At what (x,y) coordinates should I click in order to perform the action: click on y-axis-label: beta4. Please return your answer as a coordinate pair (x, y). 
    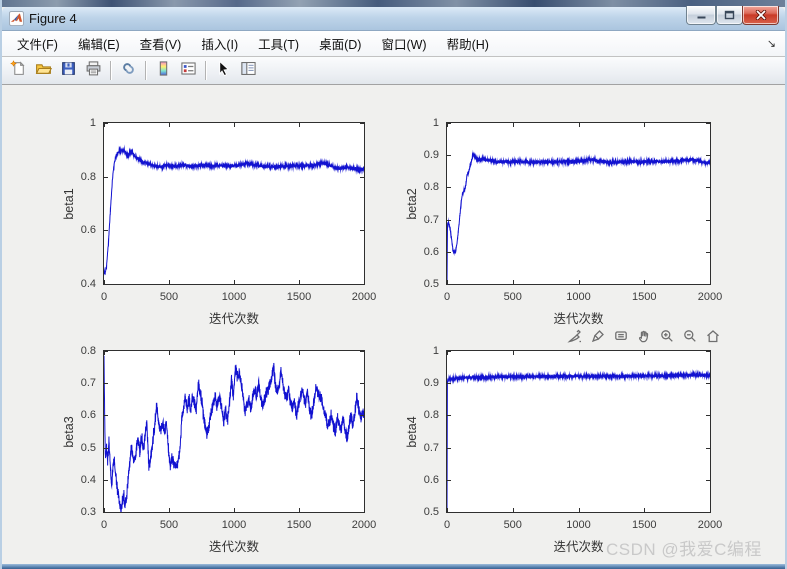
    Looking at the image, I should click on (412, 431).